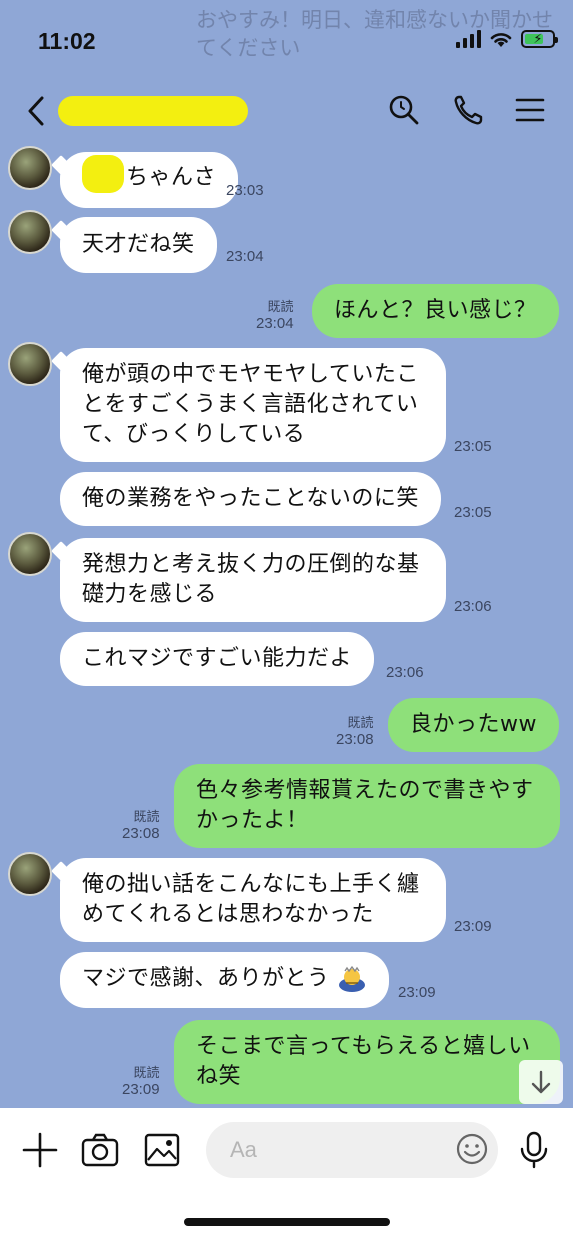 The width and height of the screenshot is (573, 1240). I want to click on message-text-line: ね笑, so click(219, 1076).